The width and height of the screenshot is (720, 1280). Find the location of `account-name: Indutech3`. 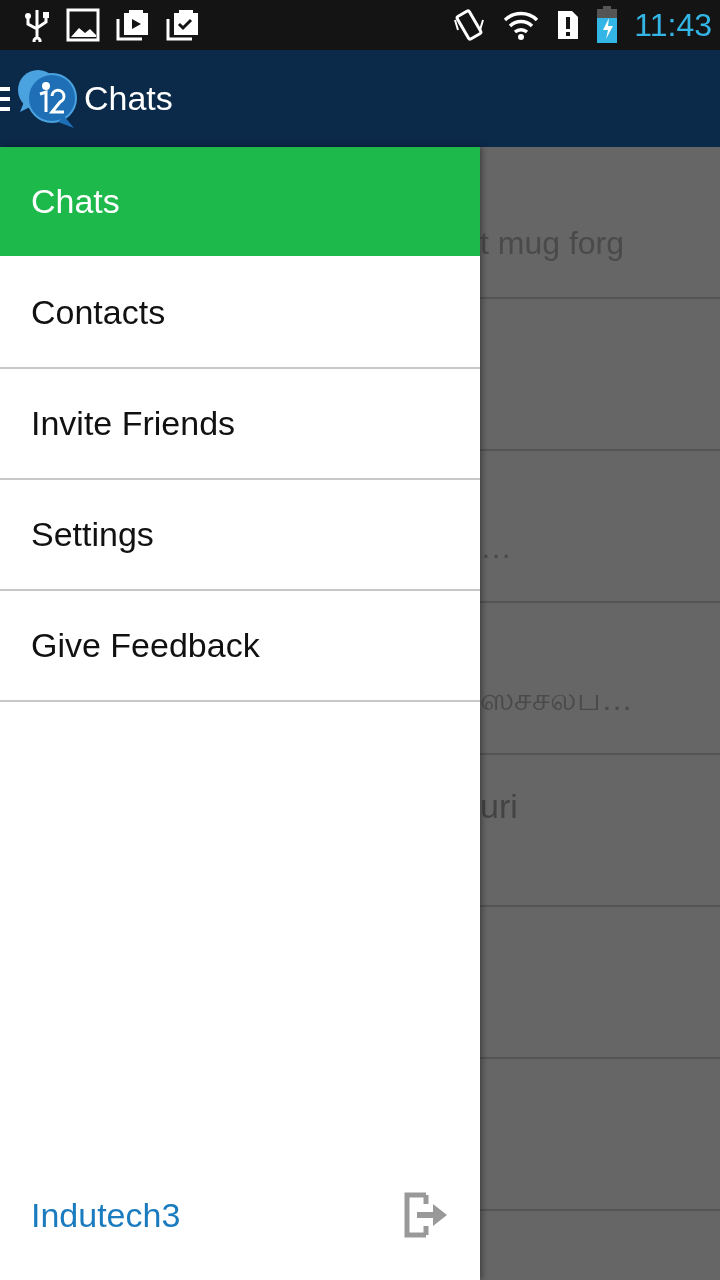

account-name: Indutech3 is located at coordinates (106, 1215).